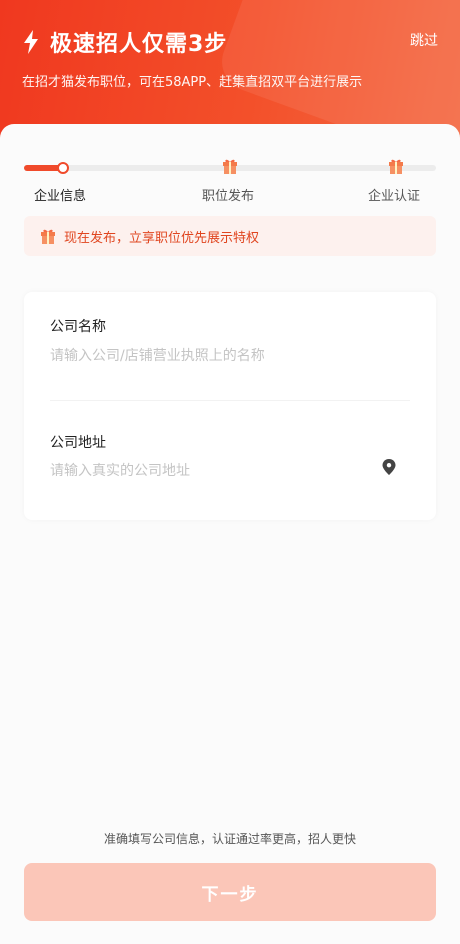 The height and width of the screenshot is (944, 460). I want to click on step-company-info: 企业信息, so click(60, 194).